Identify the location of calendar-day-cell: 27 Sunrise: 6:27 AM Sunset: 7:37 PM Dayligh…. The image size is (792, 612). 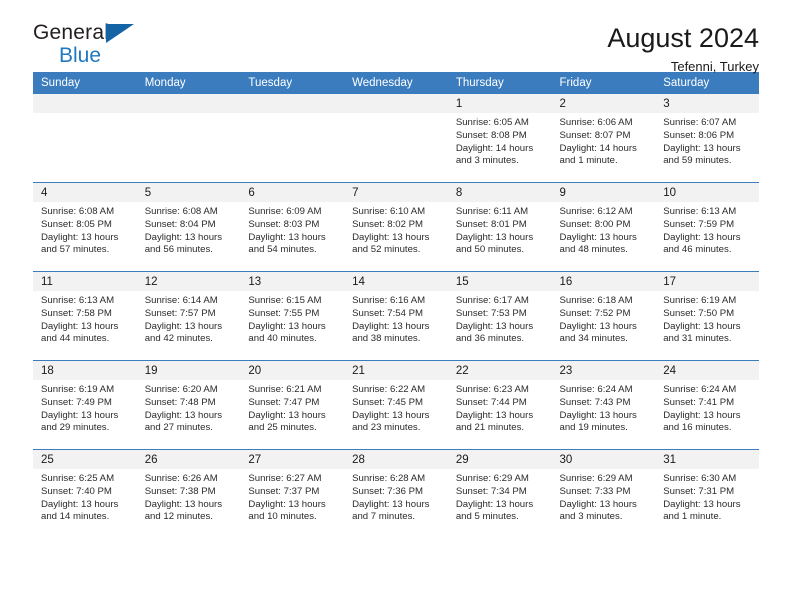
(292, 493).